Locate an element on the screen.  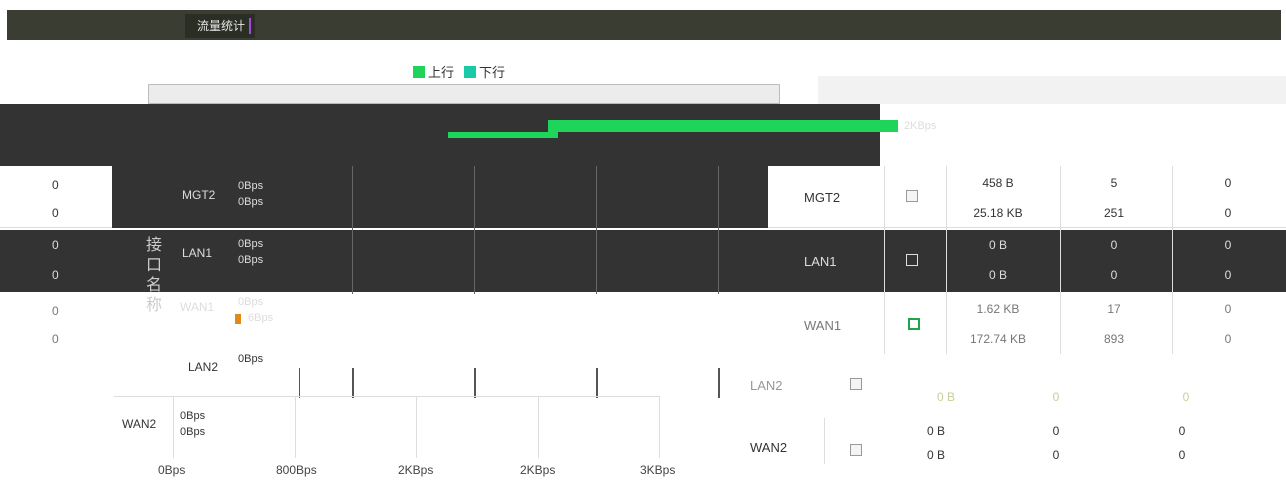
chart-divider is located at coordinates (387, 396).